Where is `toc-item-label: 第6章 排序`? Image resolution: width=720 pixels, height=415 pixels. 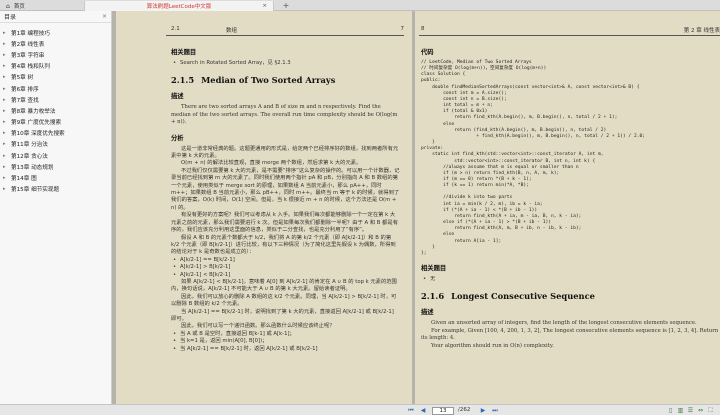 toc-item-label: 第6章 排序 is located at coordinates (25, 89).